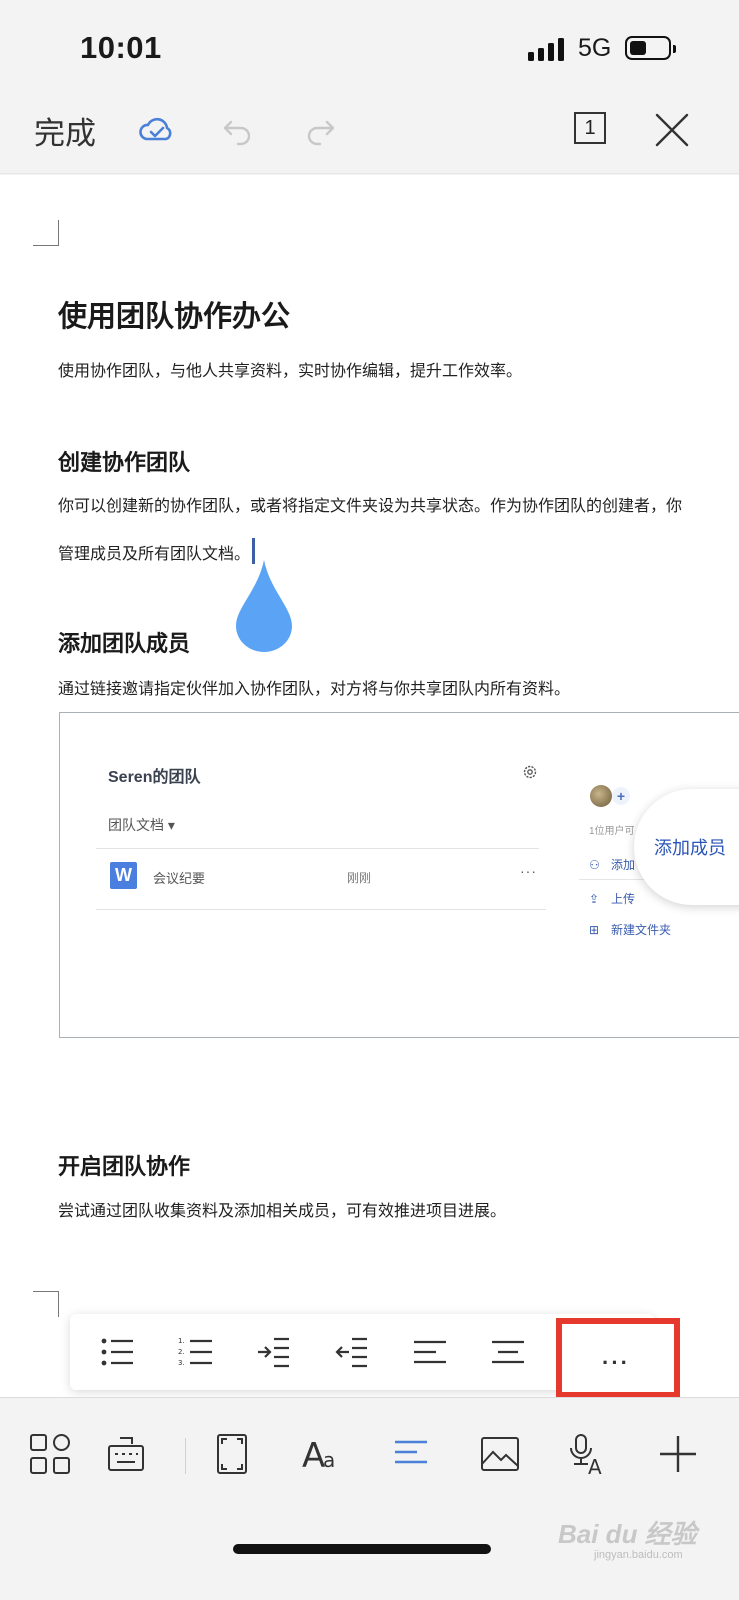 The height and width of the screenshot is (1600, 739). What do you see at coordinates (548, 49) in the screenshot?
I see `signal-icon` at bounding box center [548, 49].